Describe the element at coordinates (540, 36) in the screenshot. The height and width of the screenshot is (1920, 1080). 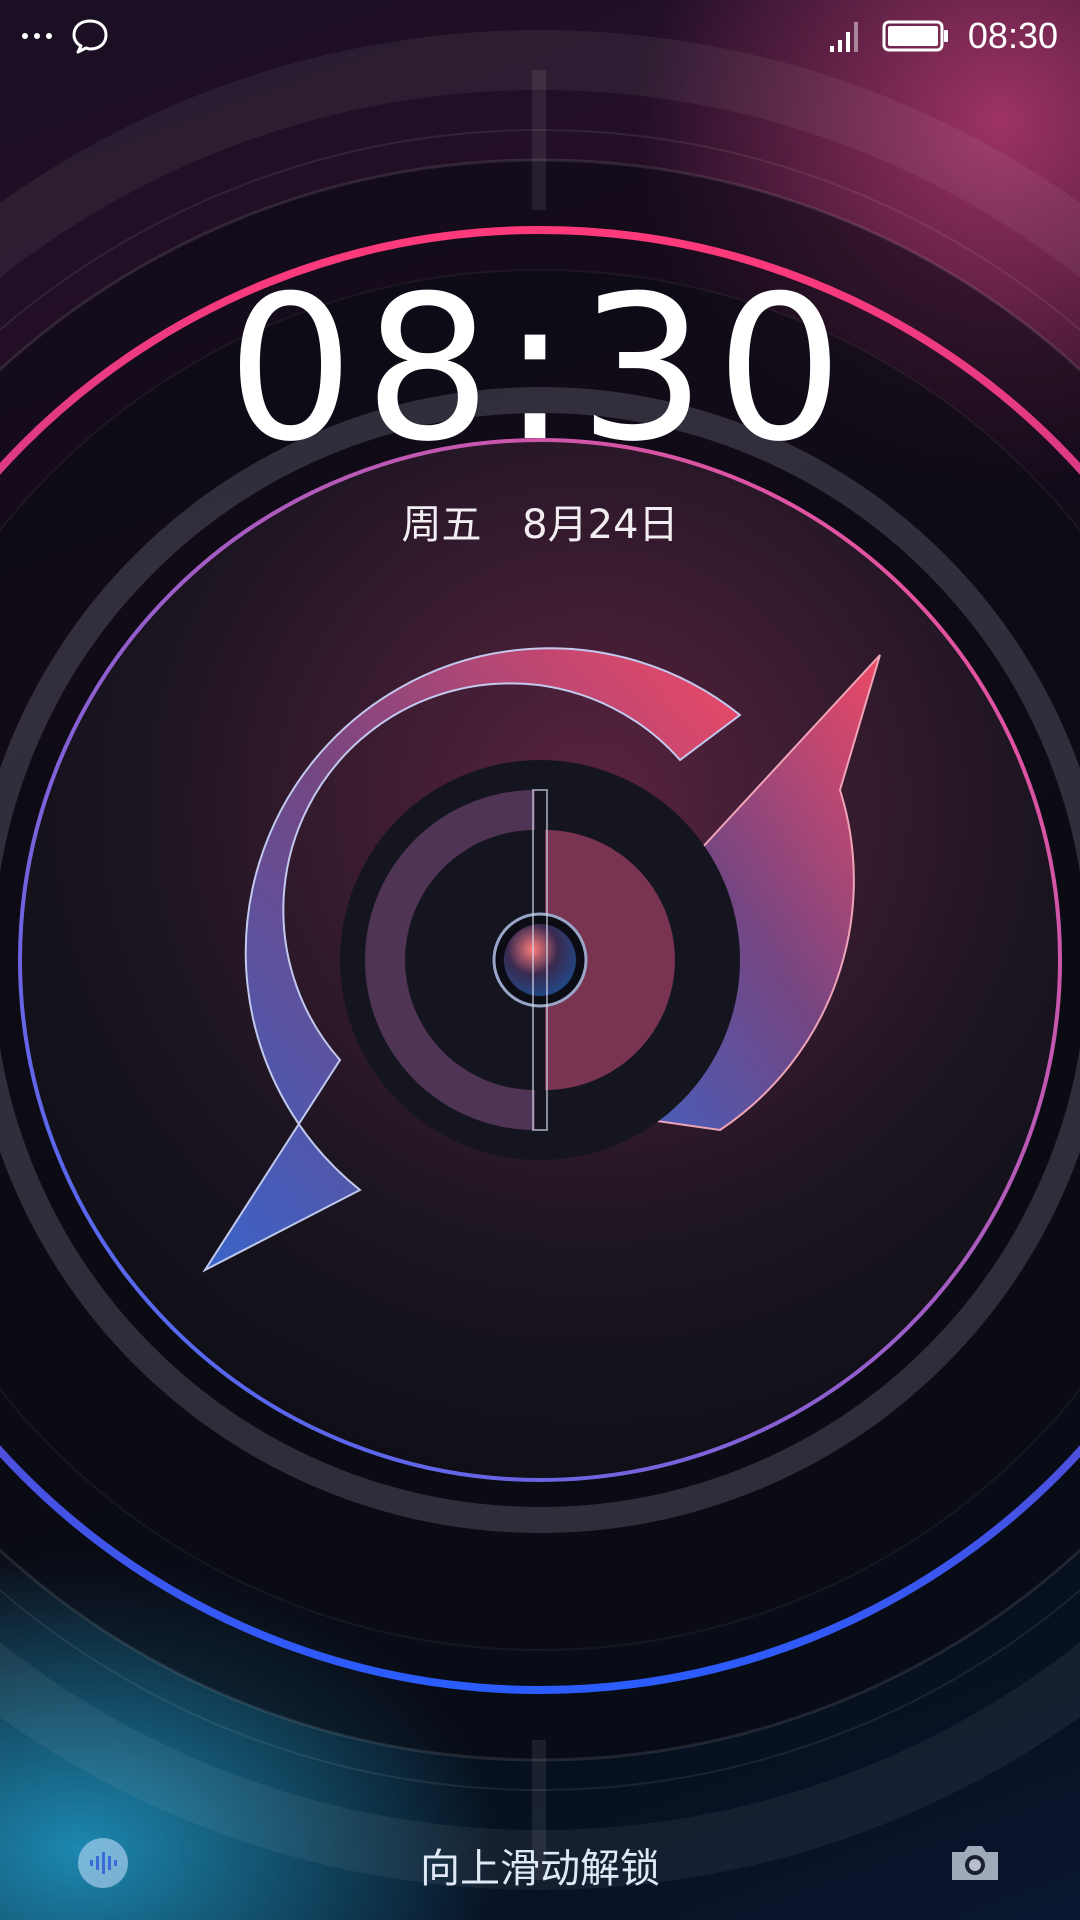
I see `status-bar: 08:30` at that location.